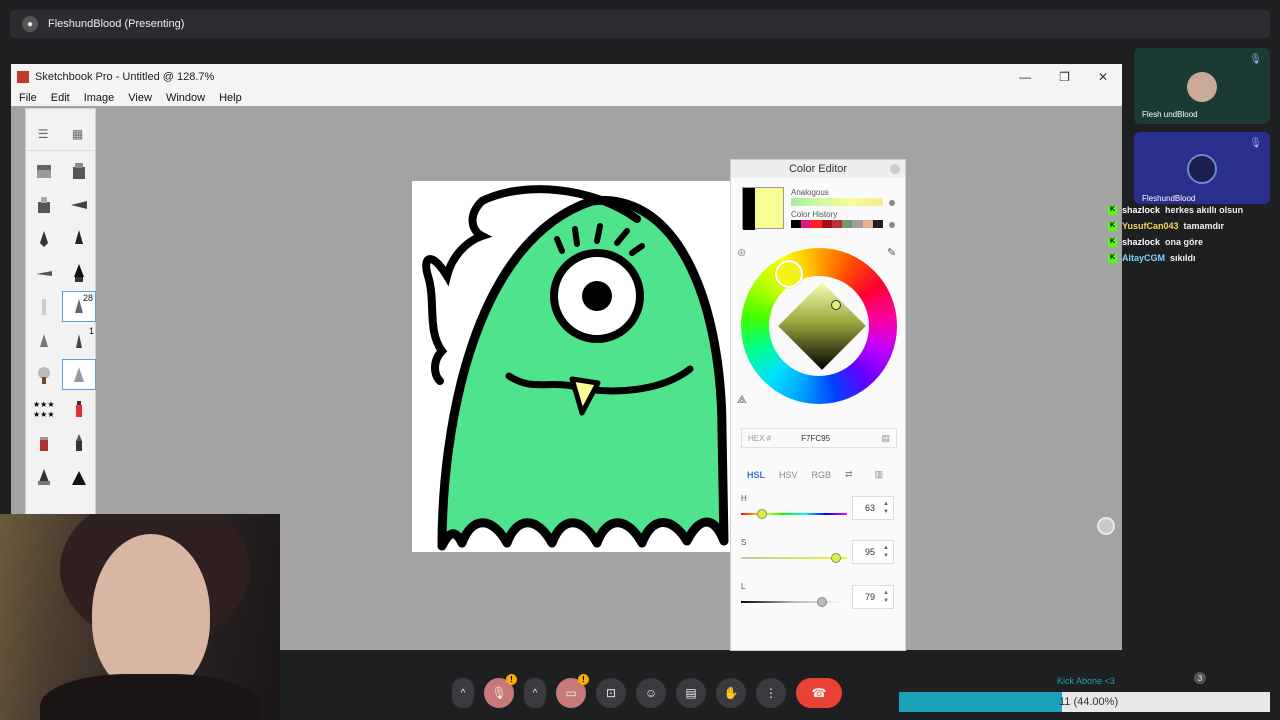  I want to click on chat-text: herkes akıllı olsun, so click(1204, 210).